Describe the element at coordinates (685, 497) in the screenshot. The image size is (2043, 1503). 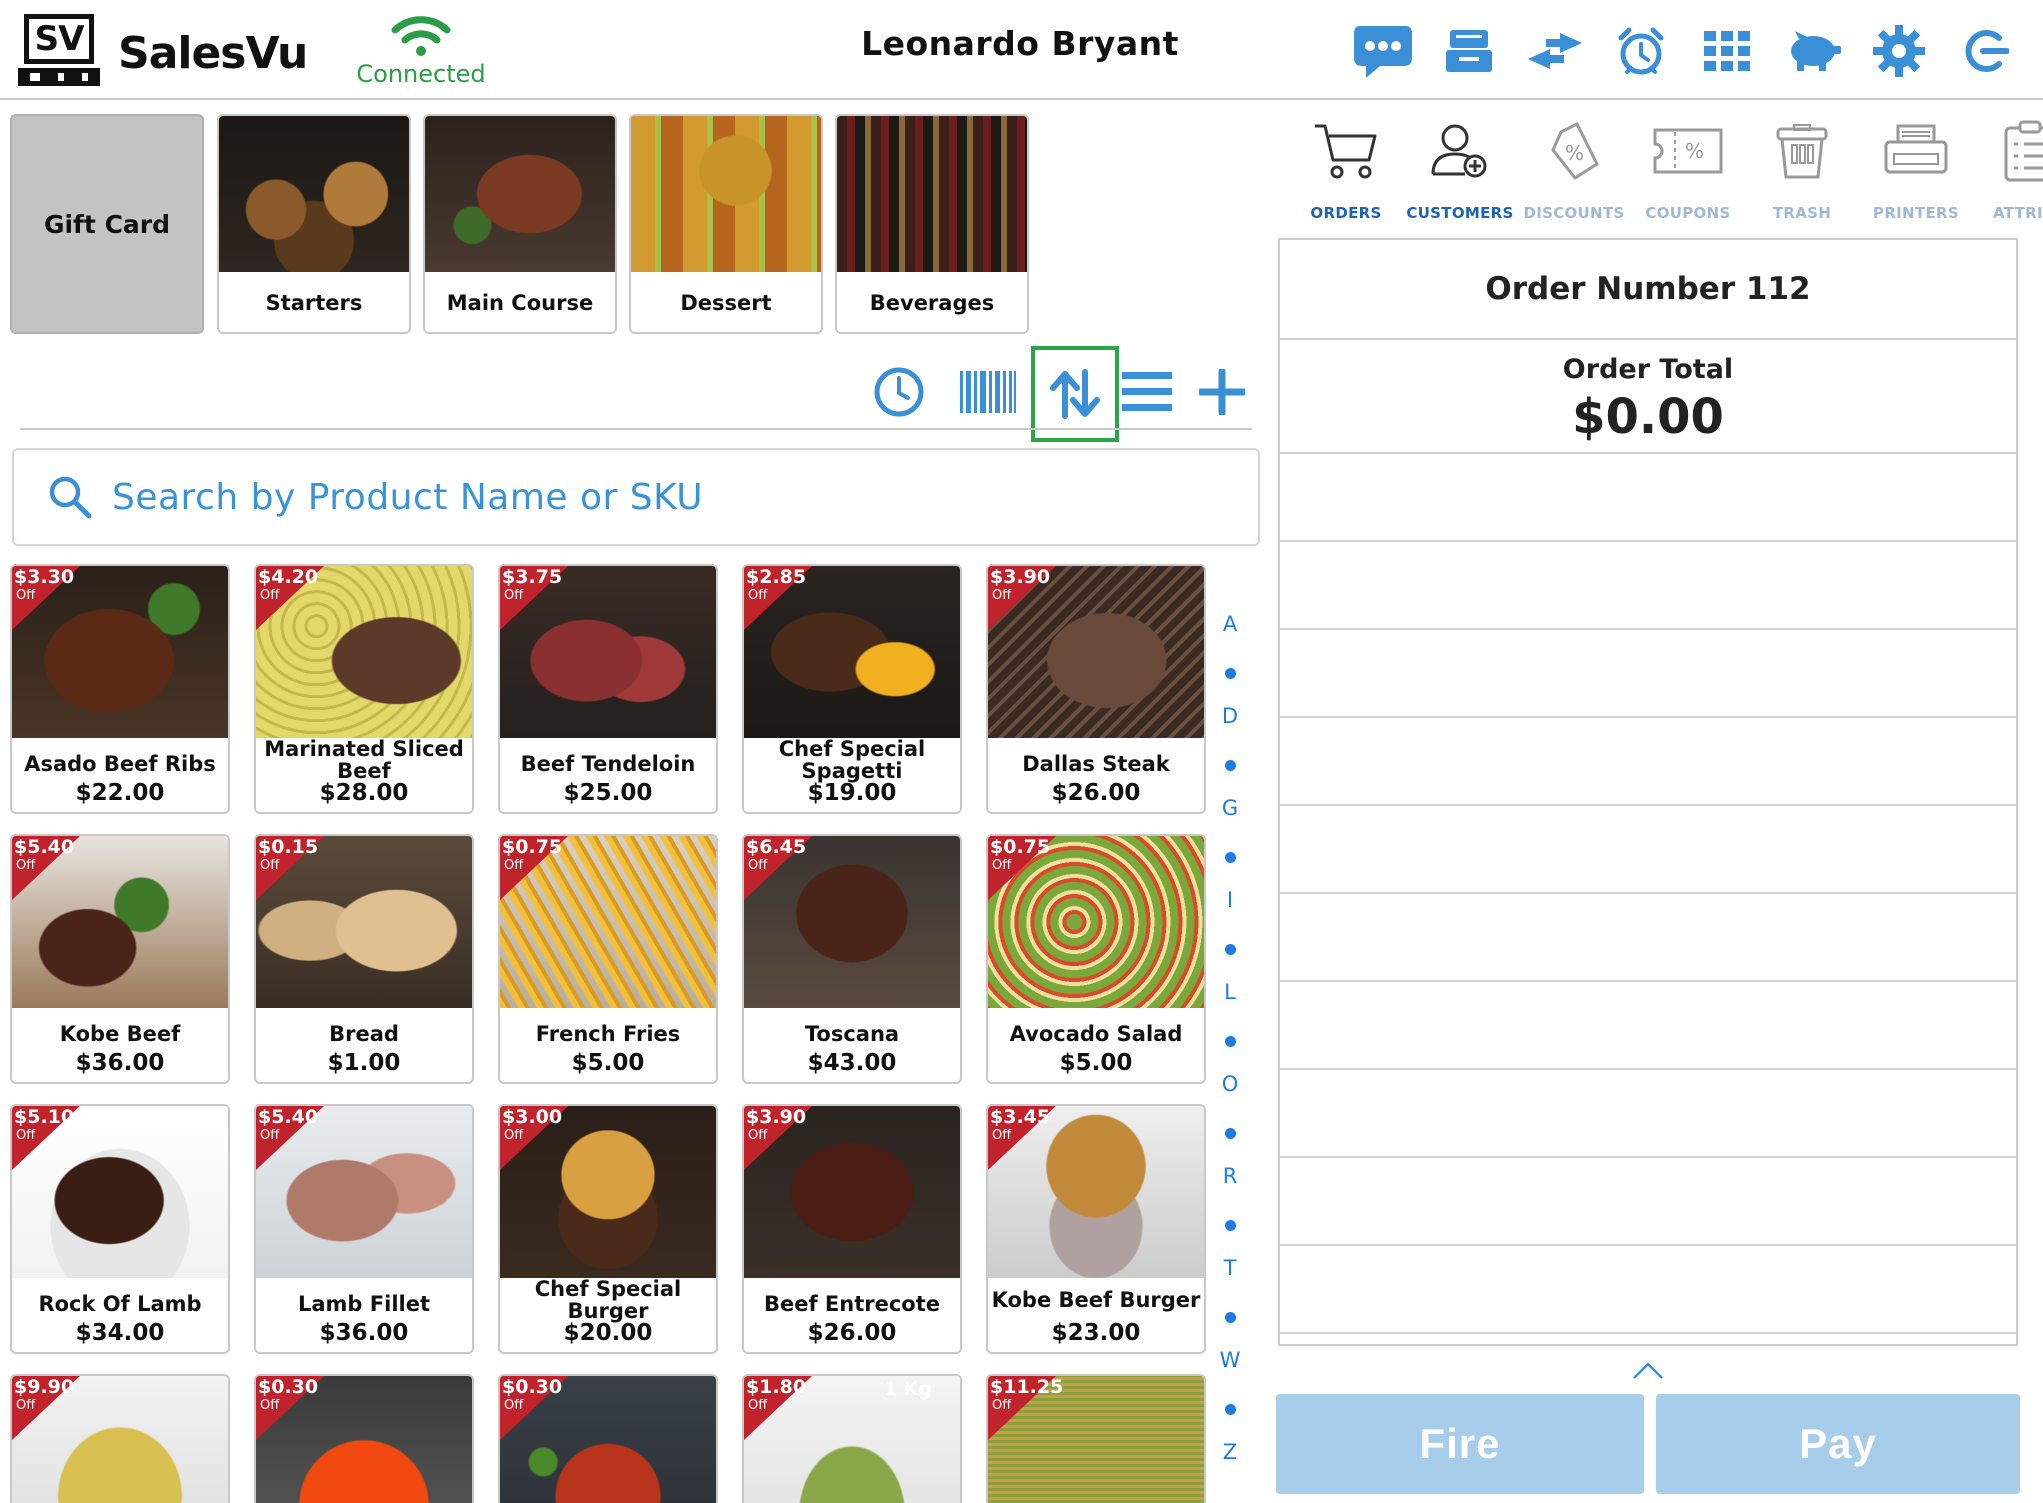
I see `search-input` at that location.